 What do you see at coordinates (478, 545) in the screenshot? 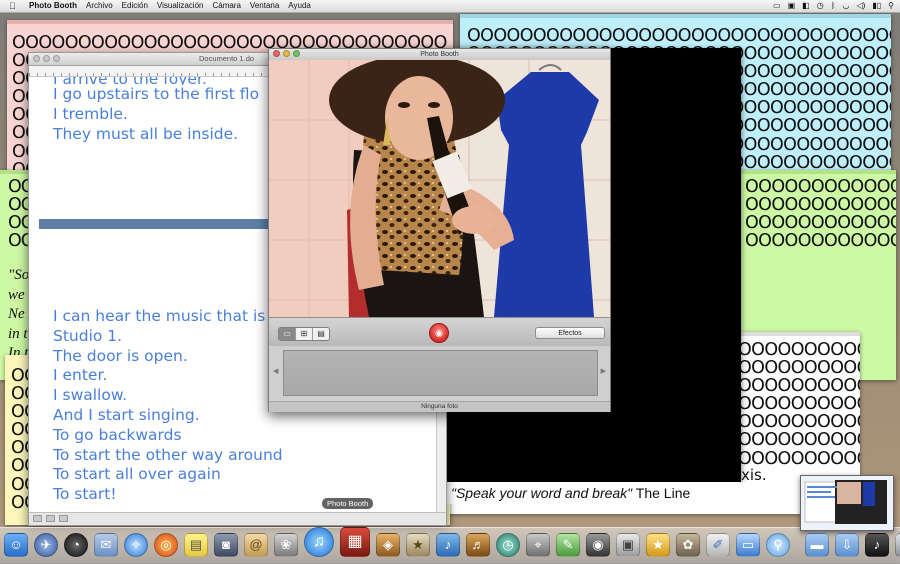
I see `guitar-icon: ♬` at bounding box center [478, 545].